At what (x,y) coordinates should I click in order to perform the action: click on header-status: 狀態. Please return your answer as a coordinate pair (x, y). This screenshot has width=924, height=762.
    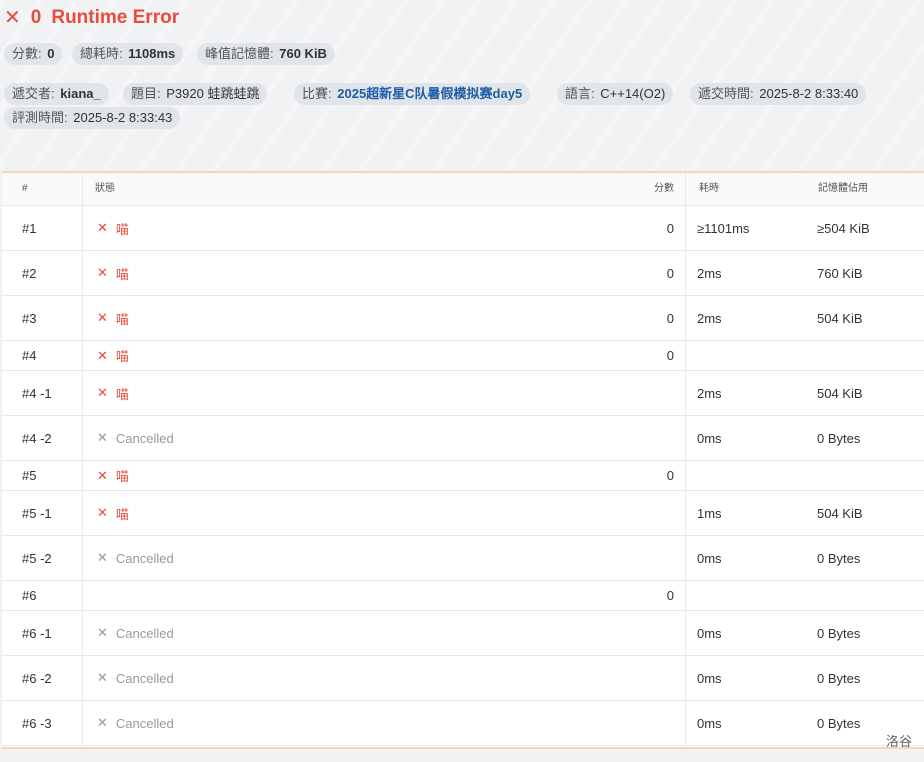
    Looking at the image, I should click on (105, 188).